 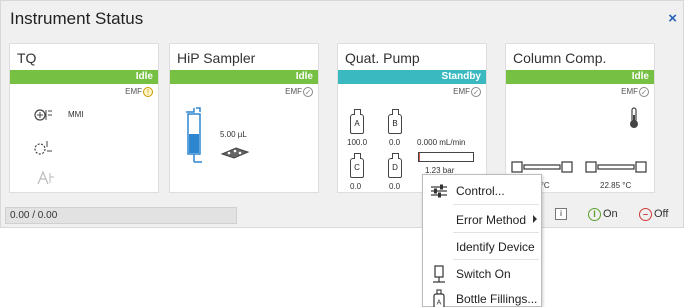 What do you see at coordinates (420, 157) in the screenshot?
I see `pressure-fill` at bounding box center [420, 157].